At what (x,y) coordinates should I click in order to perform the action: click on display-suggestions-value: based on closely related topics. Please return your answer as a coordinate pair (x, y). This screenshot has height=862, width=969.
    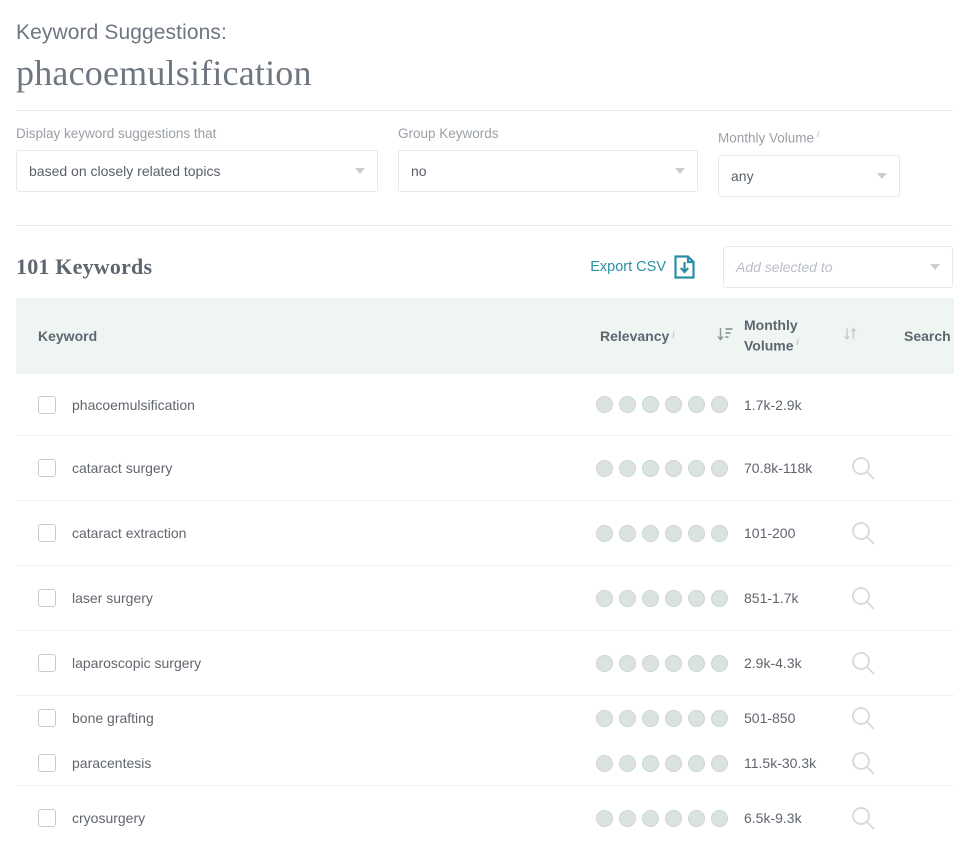
    Looking at the image, I should click on (125, 171).